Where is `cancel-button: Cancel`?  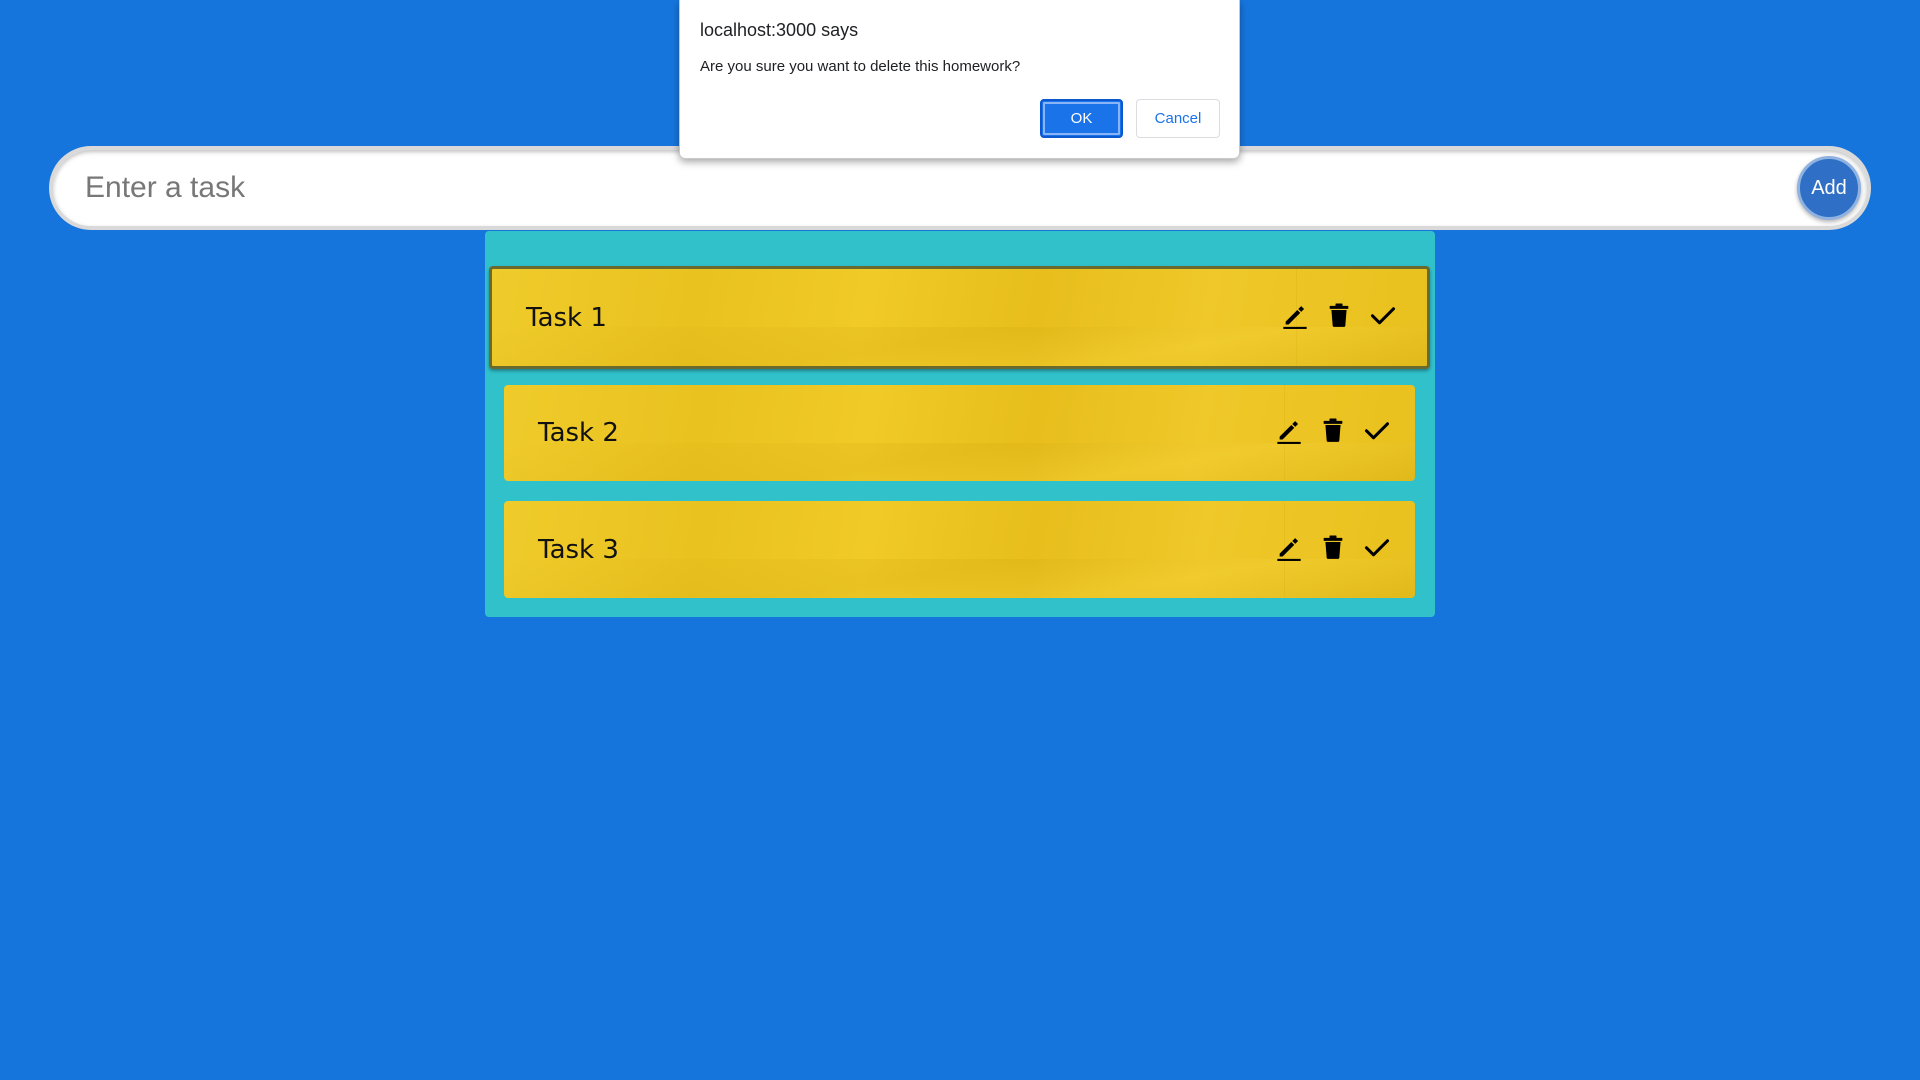 cancel-button: Cancel is located at coordinates (1178, 118).